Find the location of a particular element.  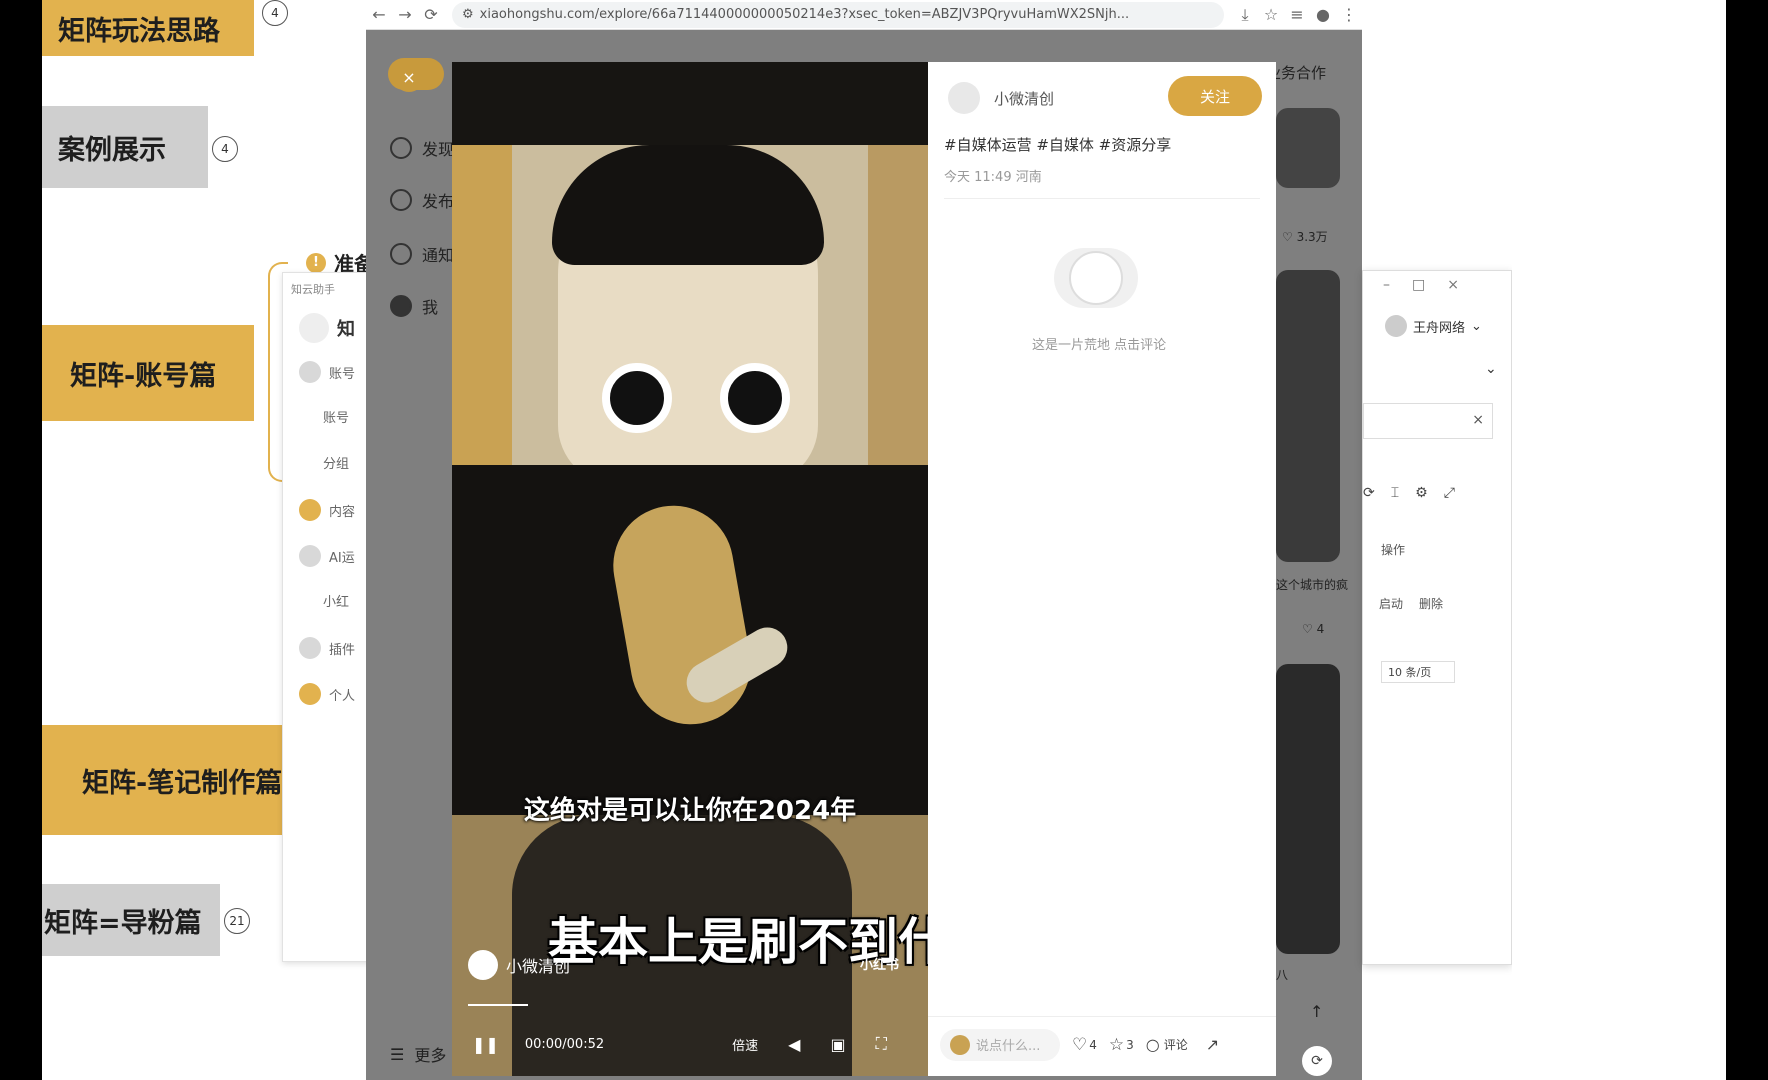

xhs-sidebar: 发现 发布 通知 我 ☰ 更多 is located at coordinates (411, 555).